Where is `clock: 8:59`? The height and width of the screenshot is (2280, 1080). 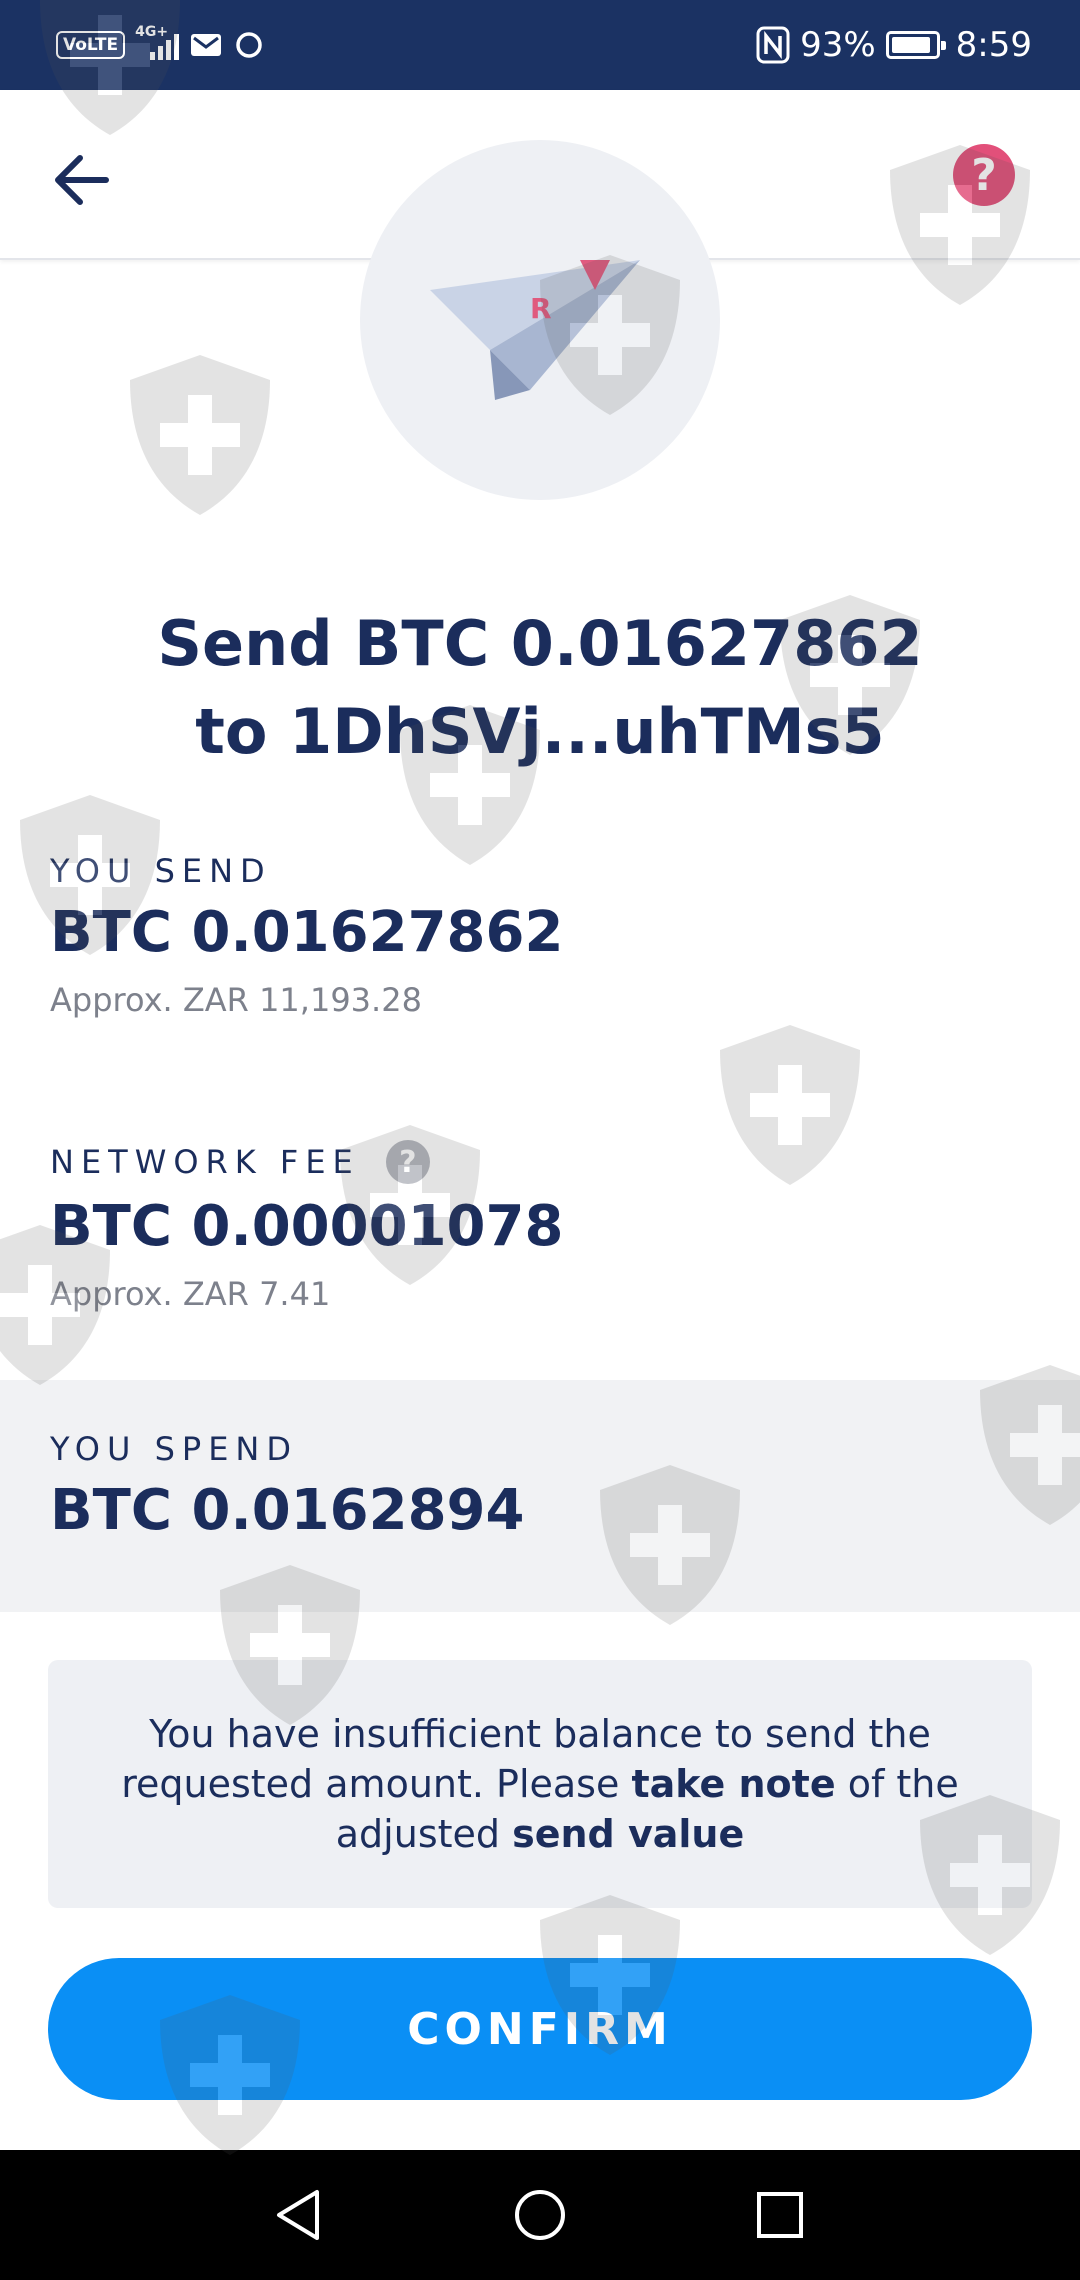
clock: 8:59 is located at coordinates (993, 45).